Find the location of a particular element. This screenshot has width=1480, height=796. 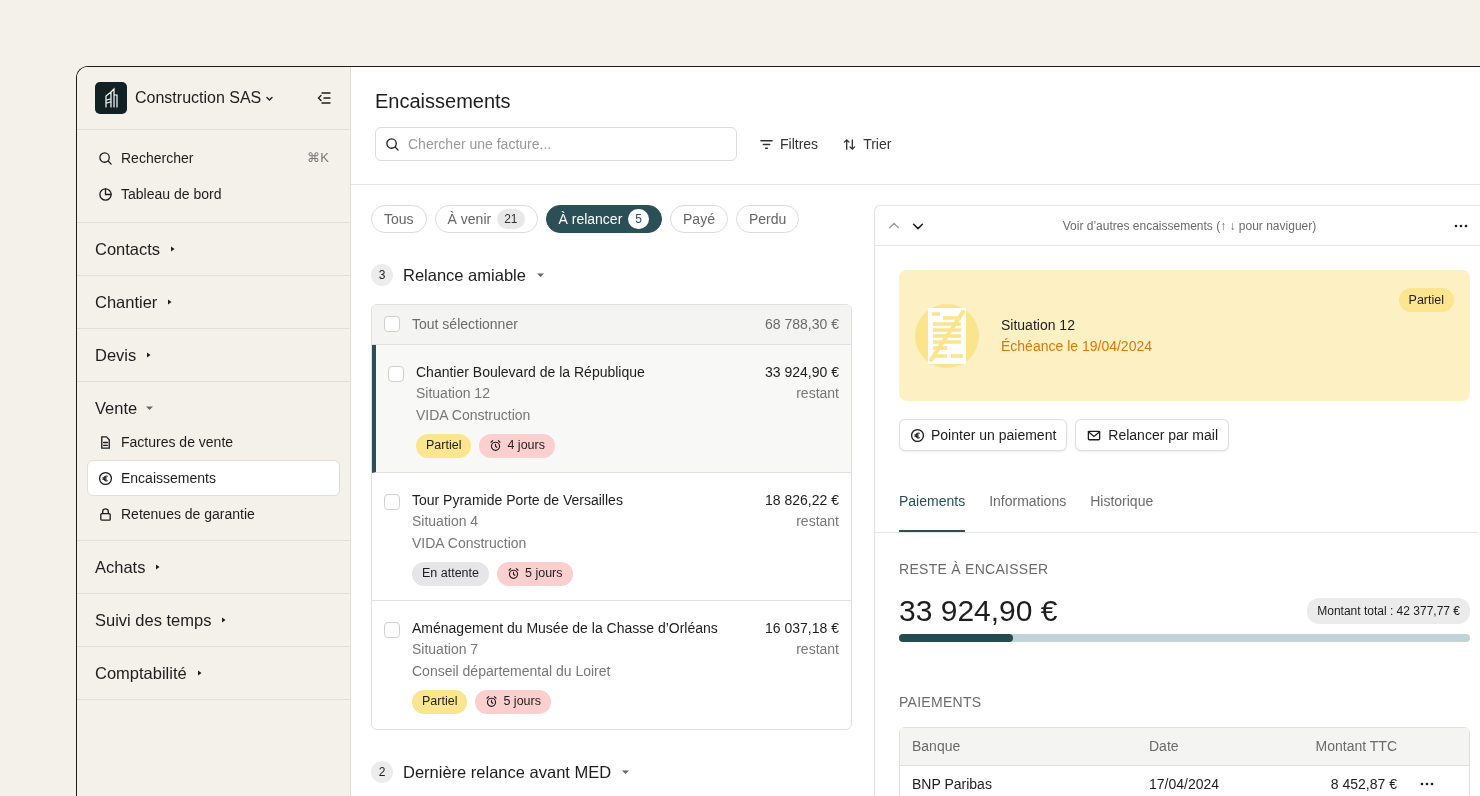

count-badge: 2 is located at coordinates (382, 772).